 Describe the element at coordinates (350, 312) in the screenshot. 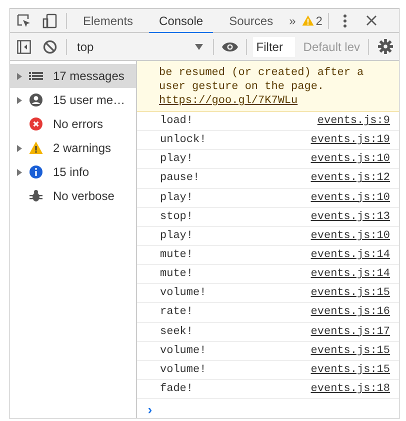

I see `source-link: events.js:16` at that location.